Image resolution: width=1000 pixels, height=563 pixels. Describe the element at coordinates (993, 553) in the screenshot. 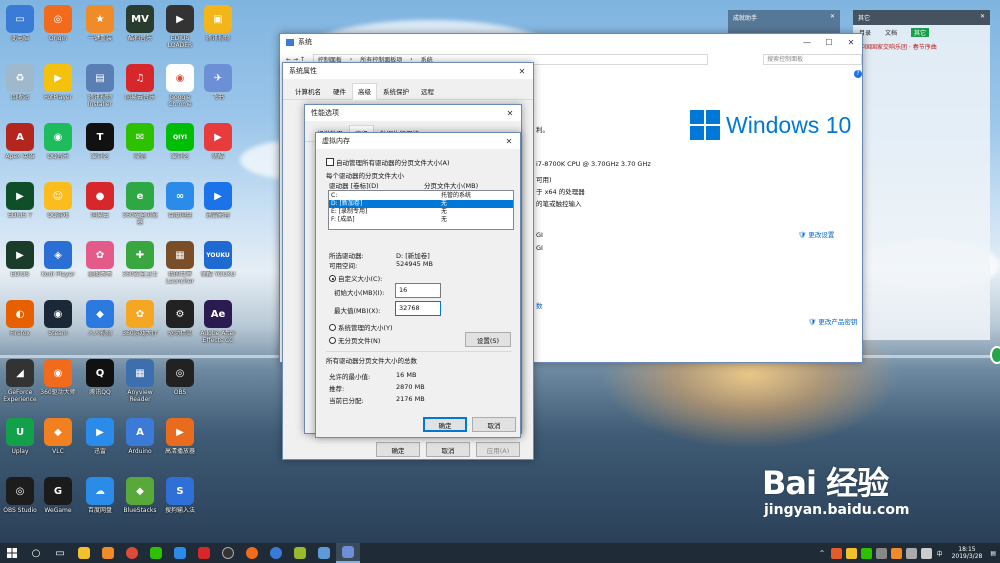

I see `notification-icon: ▤` at that location.